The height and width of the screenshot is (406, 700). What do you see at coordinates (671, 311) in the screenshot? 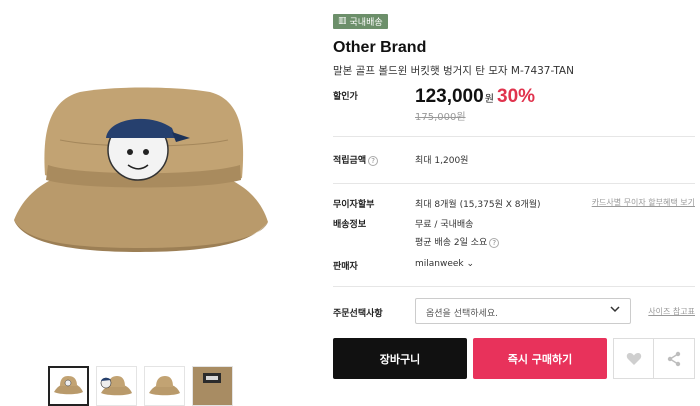
I see `size-chart-link: 사이즈 참고표` at bounding box center [671, 311].